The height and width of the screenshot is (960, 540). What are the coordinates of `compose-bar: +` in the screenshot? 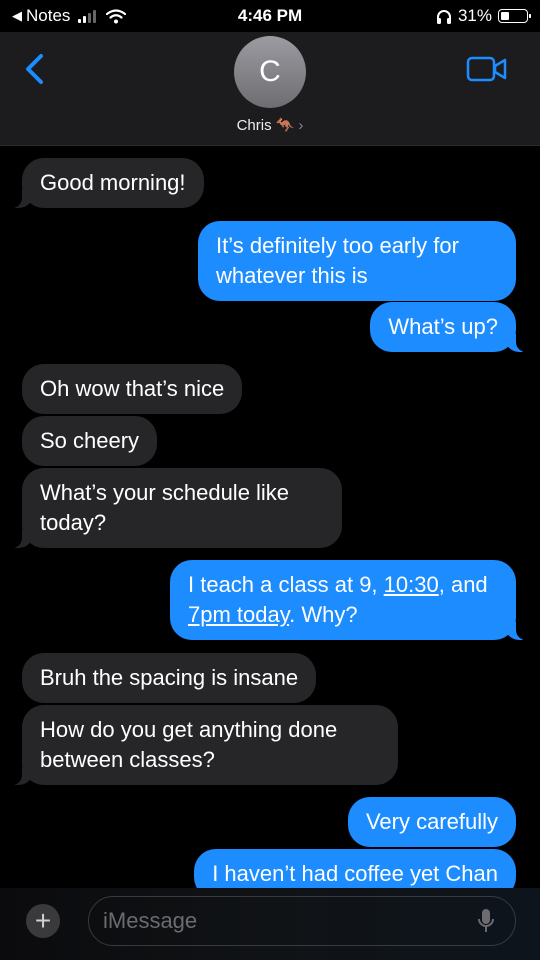 It's located at (270, 924).